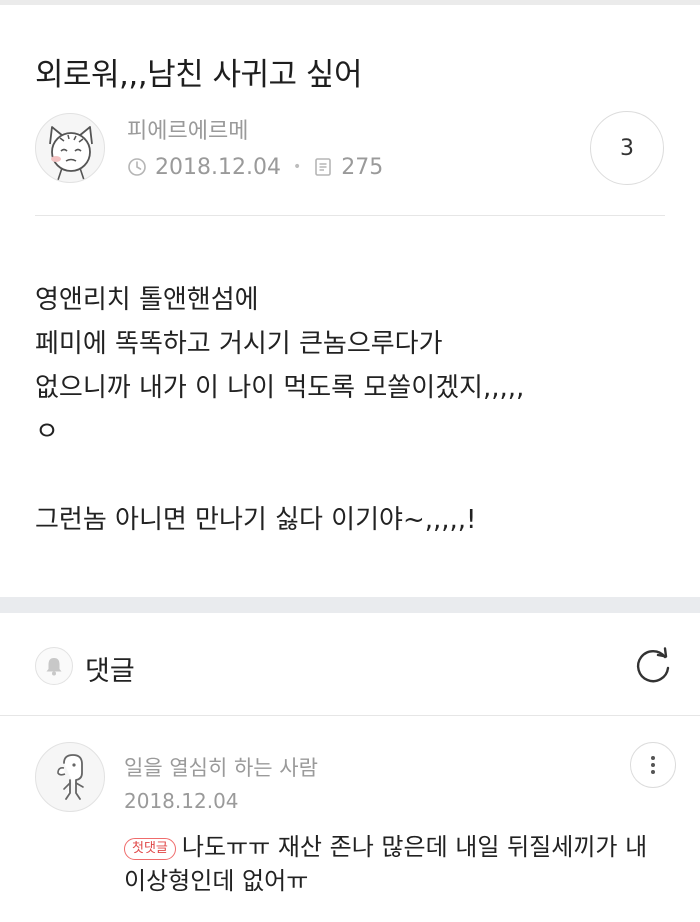 The height and width of the screenshot is (922, 700). Describe the element at coordinates (221, 767) in the screenshot. I see `commenter-name: 일을 열심히 하는 사람` at that location.